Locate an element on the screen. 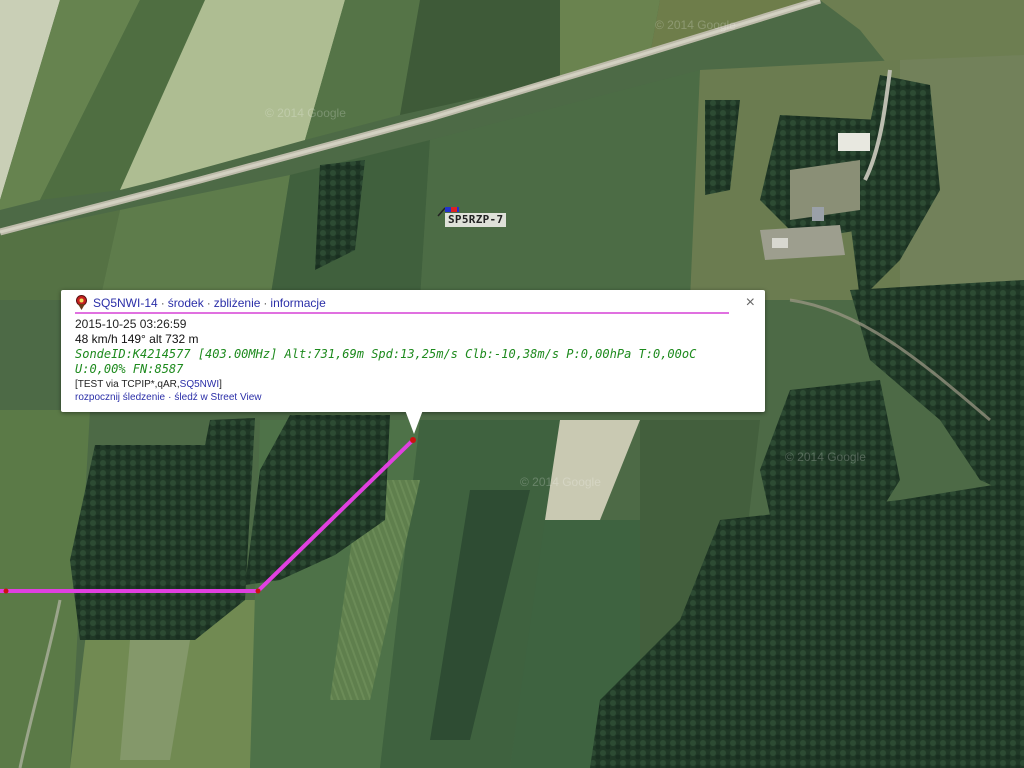 The width and height of the screenshot is (1024, 768). path-suffix: ] is located at coordinates (220, 384).